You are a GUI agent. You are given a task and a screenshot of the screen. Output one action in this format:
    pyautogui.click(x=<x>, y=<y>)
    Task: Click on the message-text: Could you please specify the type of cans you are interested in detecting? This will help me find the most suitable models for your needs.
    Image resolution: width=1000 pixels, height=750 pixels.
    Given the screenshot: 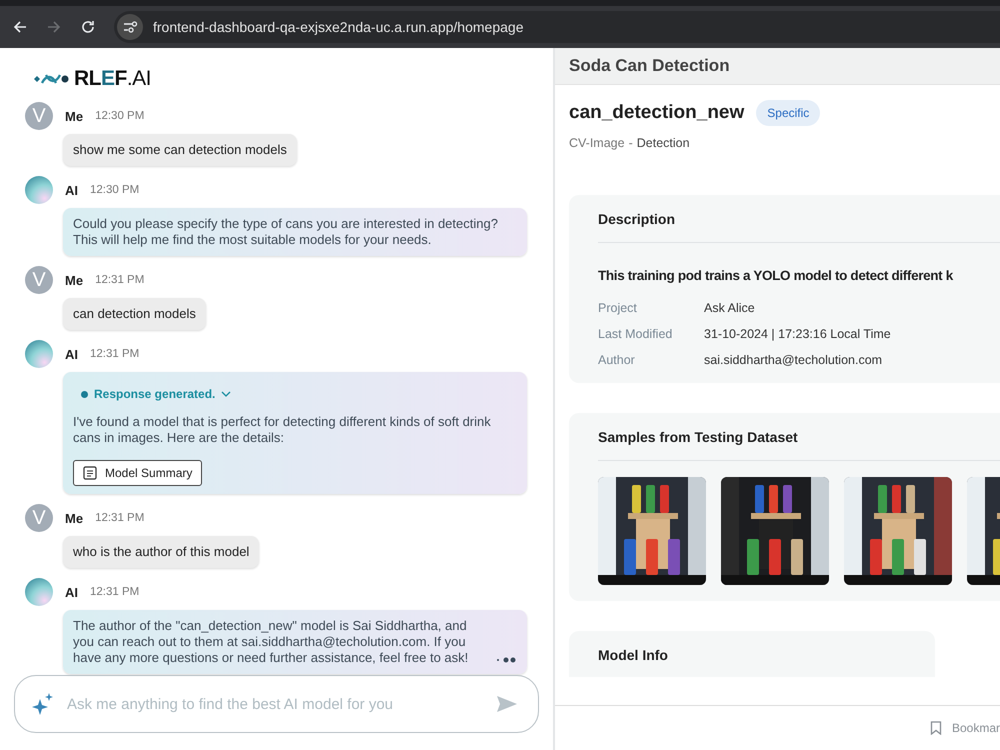 What is the action you would take?
    pyautogui.click(x=286, y=232)
    